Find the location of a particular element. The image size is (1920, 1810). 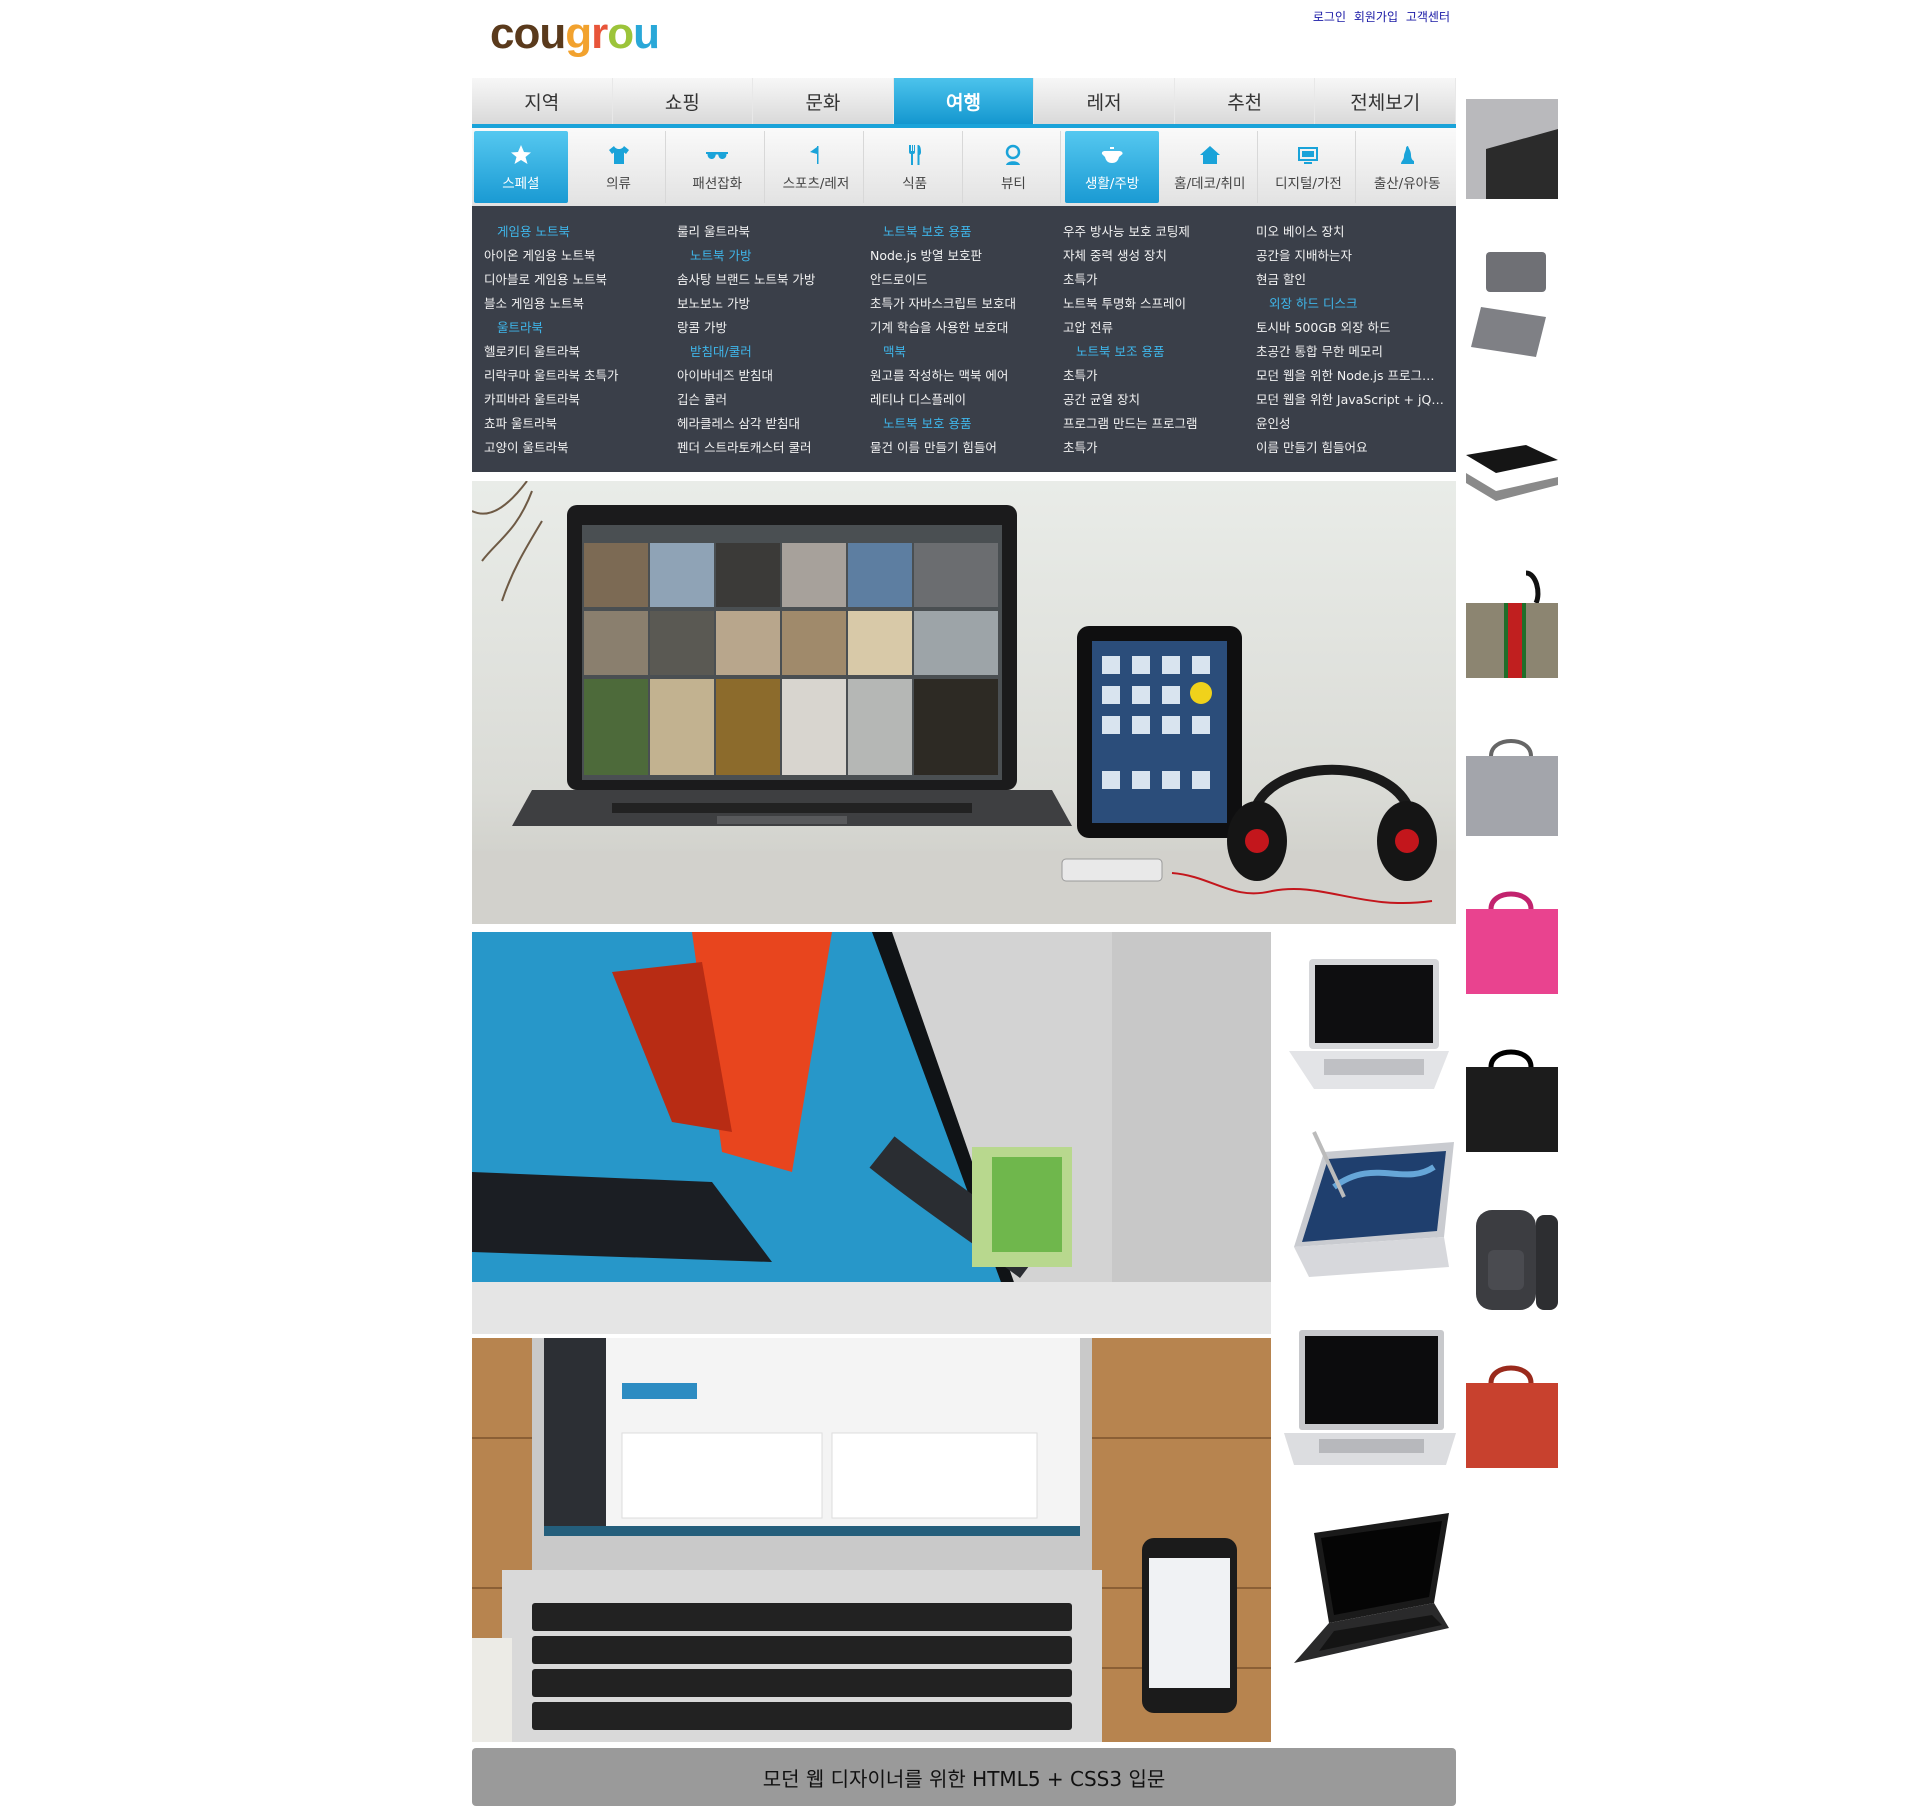

menu-item: 쵸파 울트라북 is located at coordinates (567, 424).